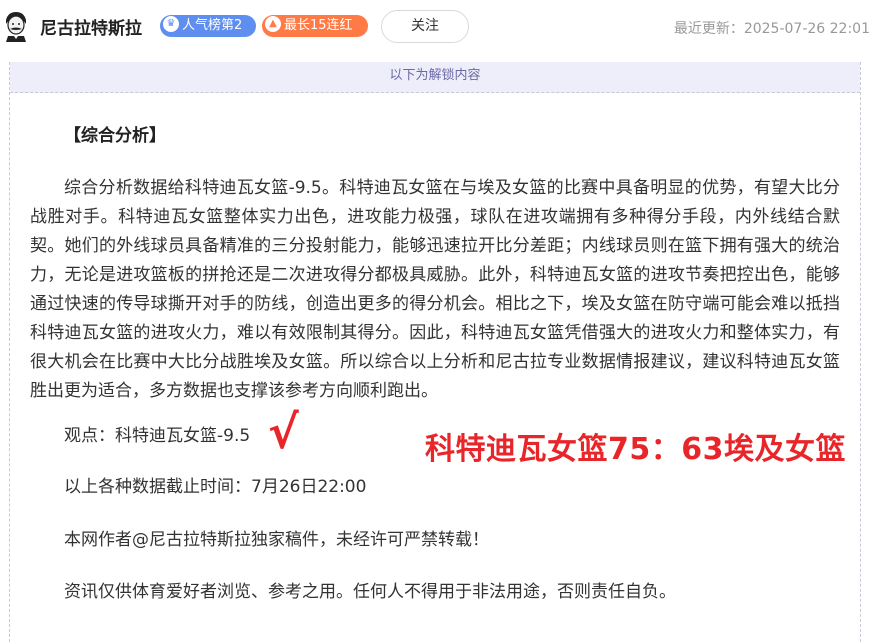  Describe the element at coordinates (171, 24) in the screenshot. I see `crown-icon: ♛` at that location.